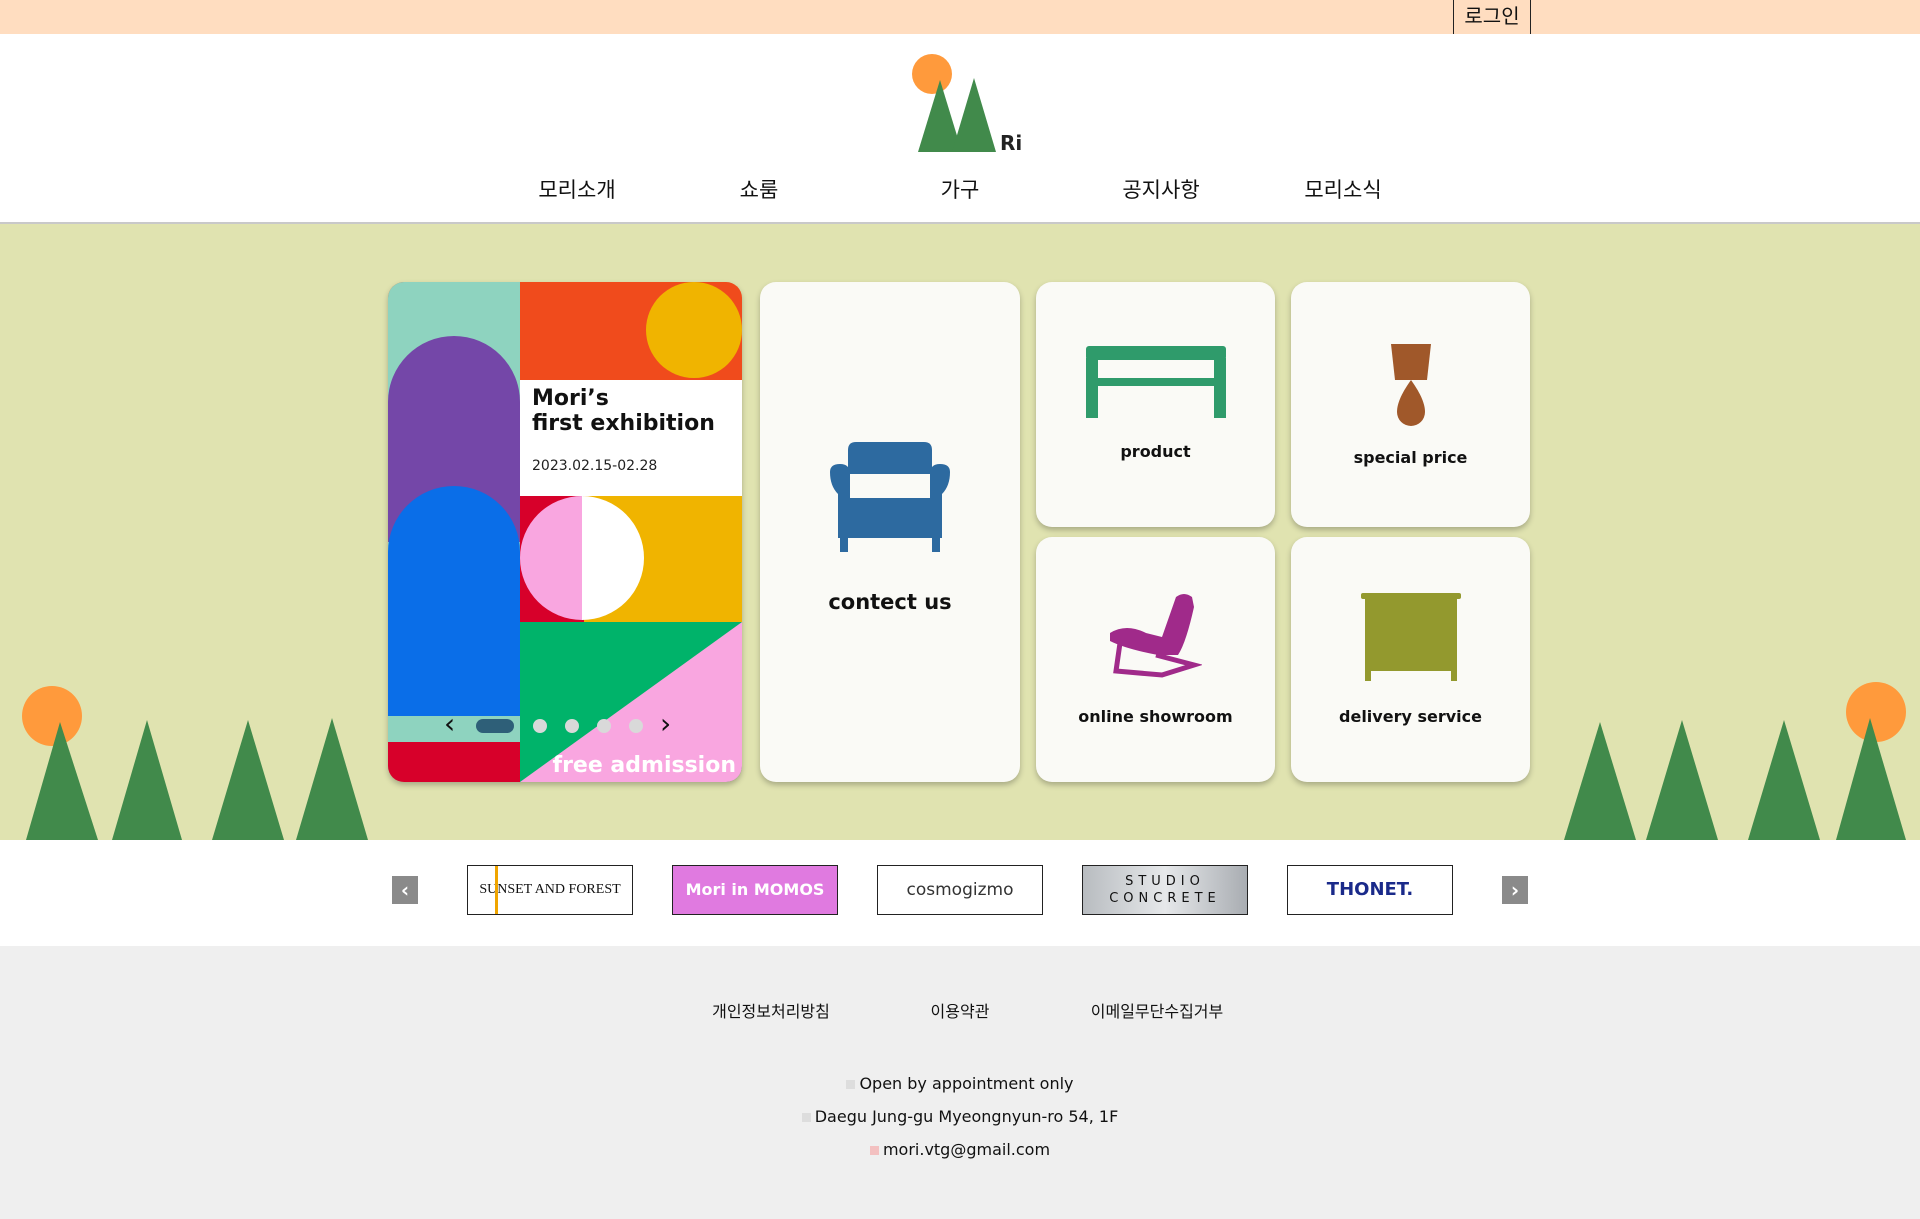  I want to click on email-refusal-link: 이메일무단수집거부, so click(1157, 1010).